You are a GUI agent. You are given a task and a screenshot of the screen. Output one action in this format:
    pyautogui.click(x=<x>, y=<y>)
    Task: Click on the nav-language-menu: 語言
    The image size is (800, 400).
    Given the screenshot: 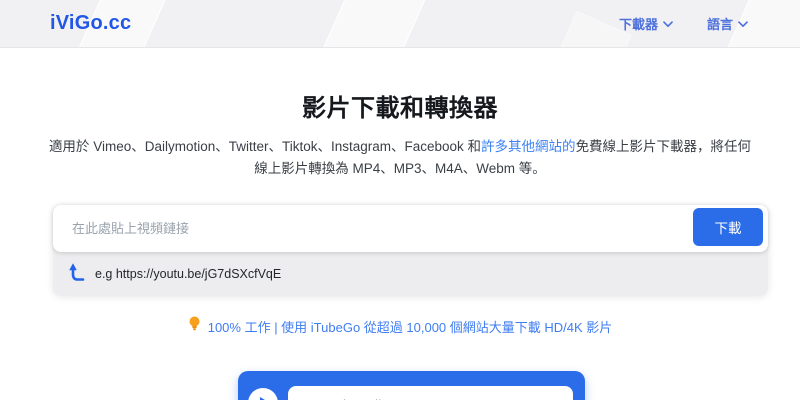 What is the action you would take?
    pyautogui.click(x=727, y=23)
    